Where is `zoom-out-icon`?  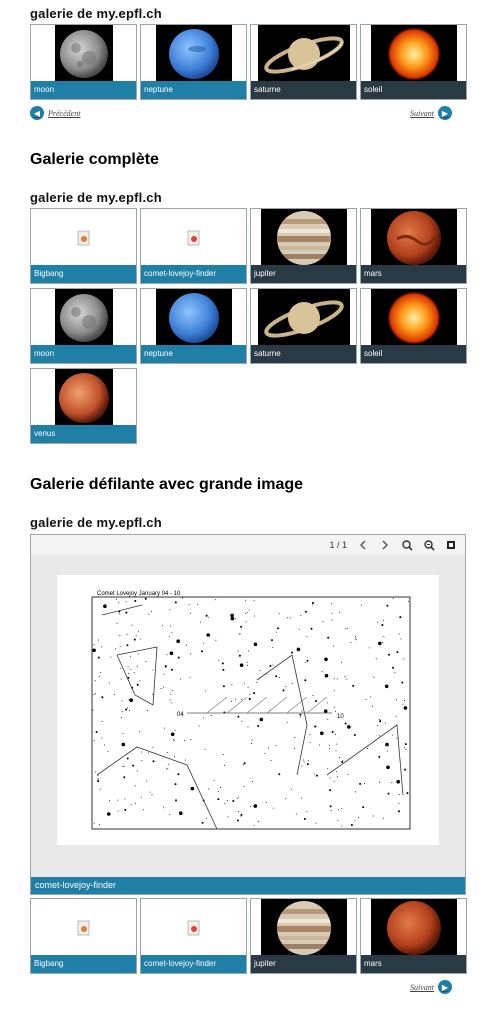
zoom-out-icon is located at coordinates (429, 545).